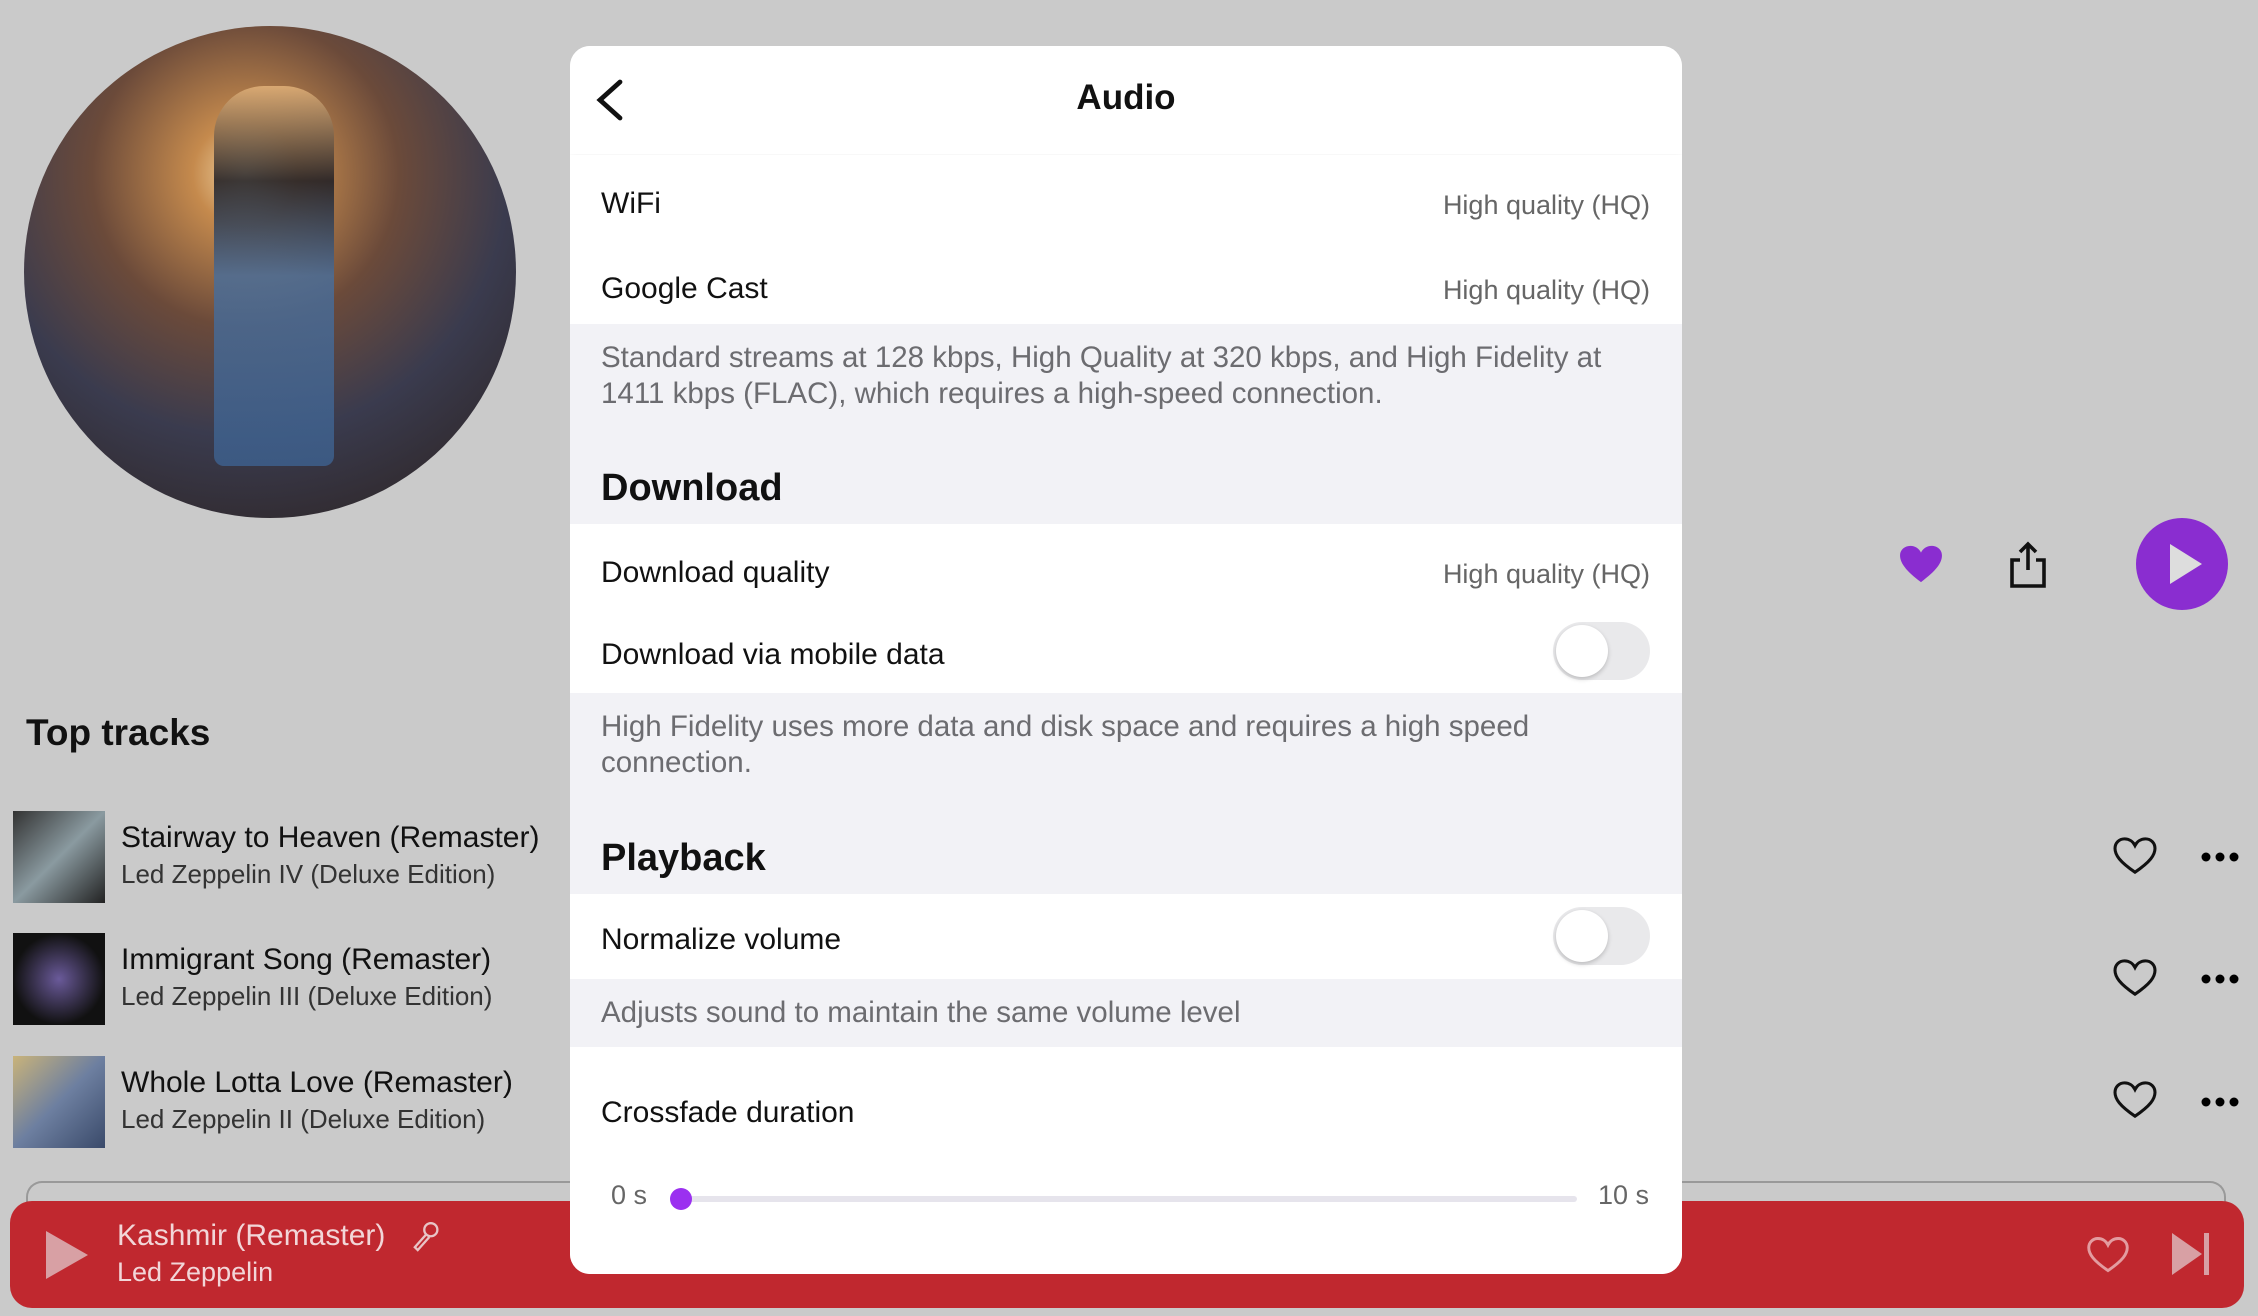 The height and width of the screenshot is (1316, 2258). What do you see at coordinates (681, 1199) in the screenshot?
I see `crossfade-slider-thumb` at bounding box center [681, 1199].